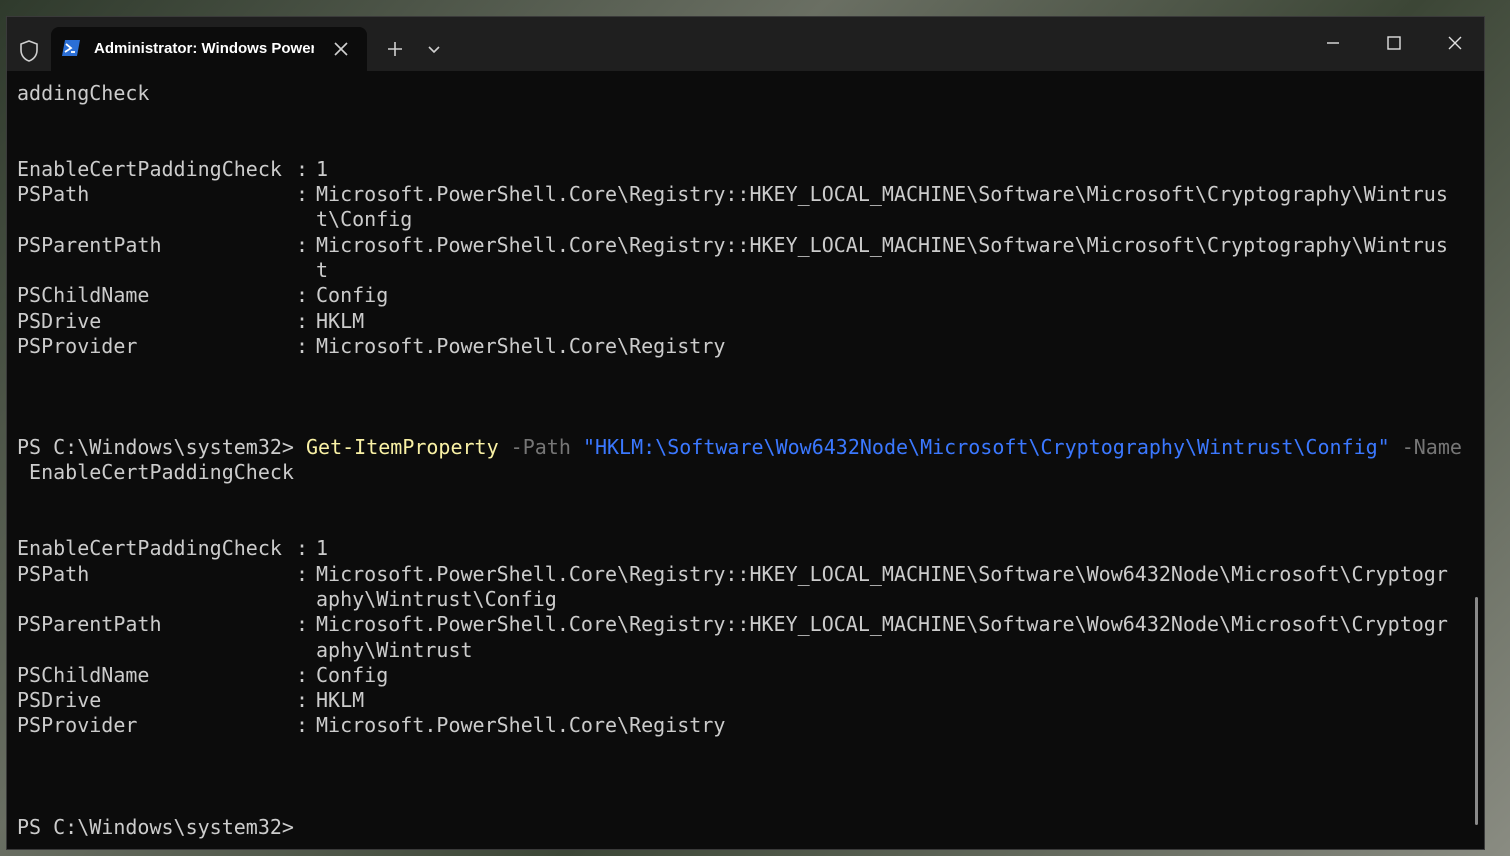 This screenshot has height=856, width=1510. What do you see at coordinates (155, 826) in the screenshot?
I see `final-prompt: PS C:\Windows\system32>` at bounding box center [155, 826].